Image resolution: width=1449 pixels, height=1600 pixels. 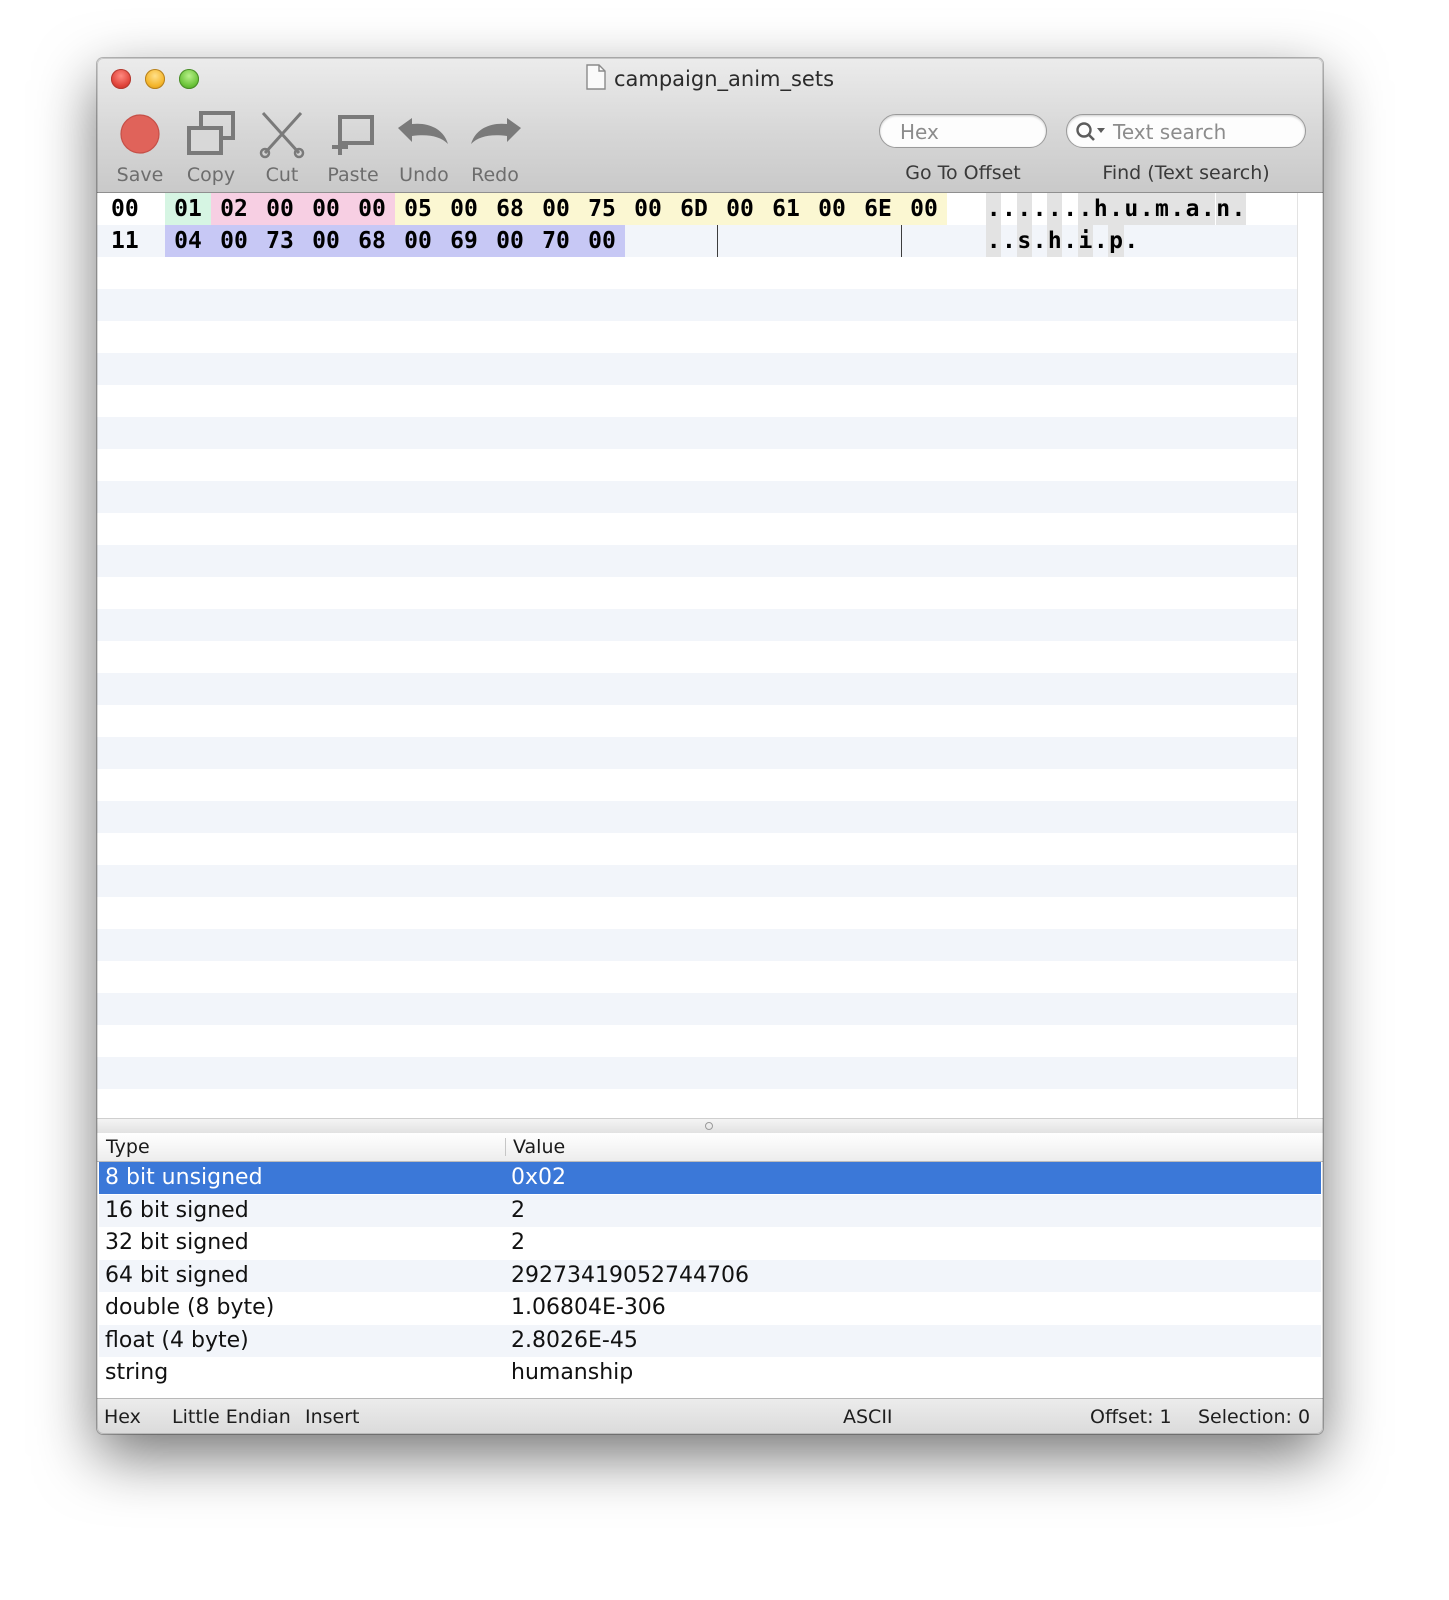 What do you see at coordinates (963, 131) in the screenshot?
I see `offset-input: Hex` at bounding box center [963, 131].